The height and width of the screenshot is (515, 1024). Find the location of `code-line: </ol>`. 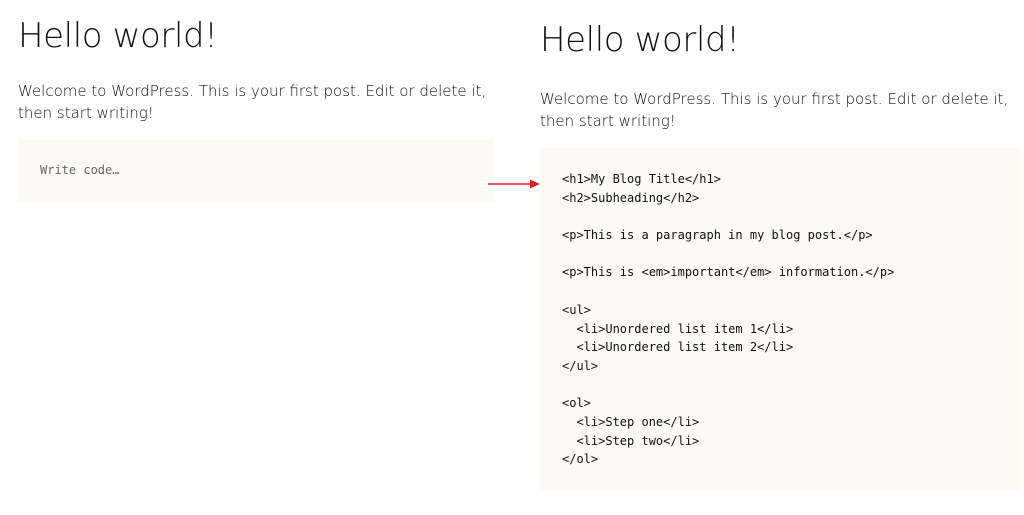

code-line: </ol> is located at coordinates (580, 459).